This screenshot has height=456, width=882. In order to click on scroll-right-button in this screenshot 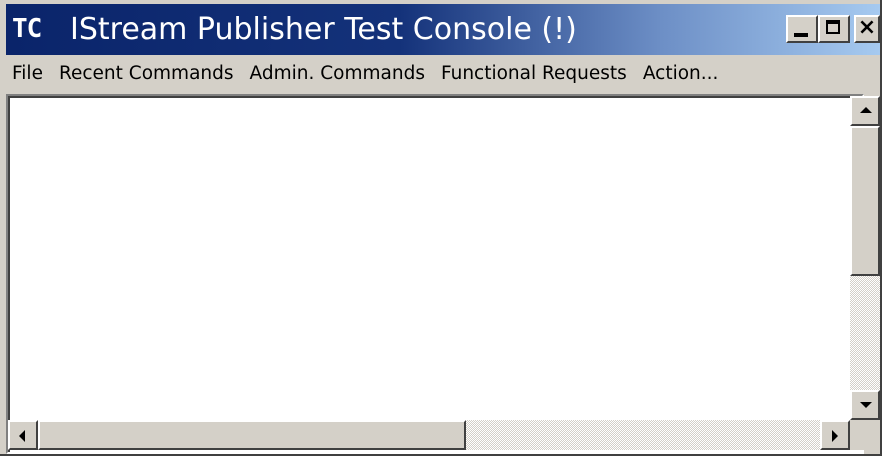, I will do `click(835, 435)`.